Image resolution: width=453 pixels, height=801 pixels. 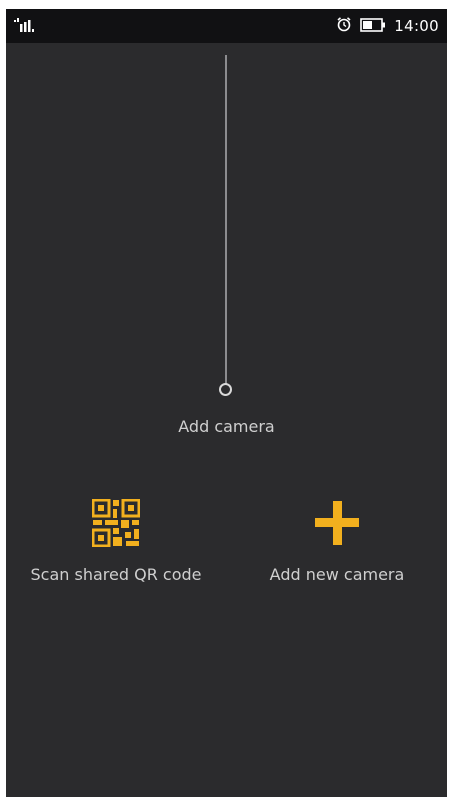 What do you see at coordinates (116, 523) in the screenshot?
I see `qr-code-icon` at bounding box center [116, 523].